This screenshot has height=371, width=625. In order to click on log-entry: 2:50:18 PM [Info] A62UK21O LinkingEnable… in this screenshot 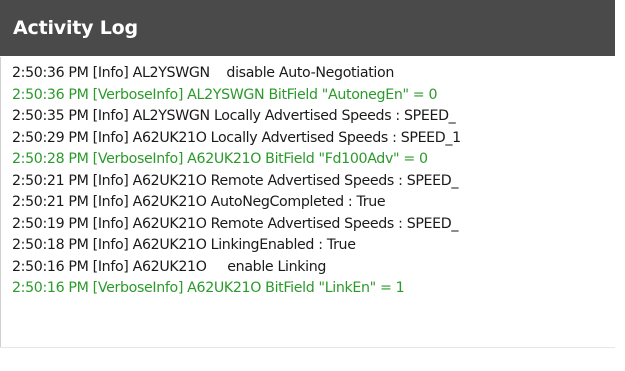, I will do `click(184, 245)`.